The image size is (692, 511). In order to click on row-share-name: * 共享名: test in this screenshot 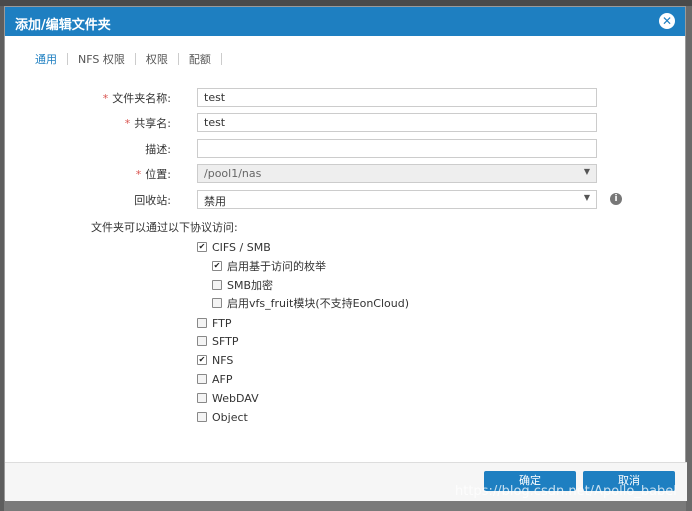, I will do `click(346, 122)`.